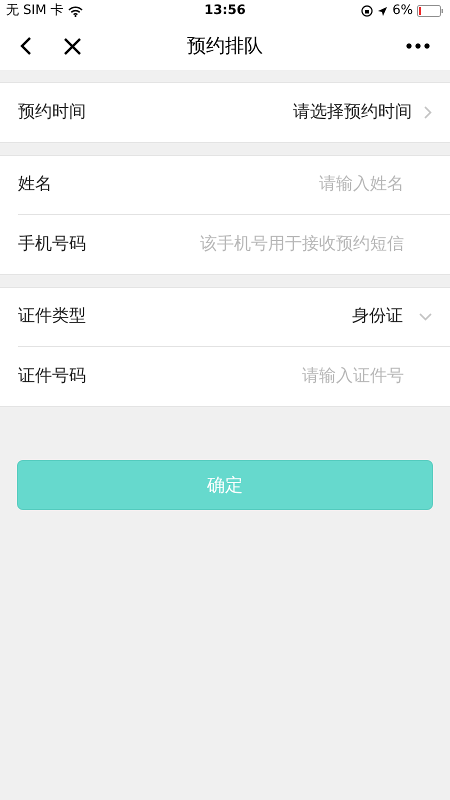 The width and height of the screenshot is (450, 800). Describe the element at coordinates (225, 46) in the screenshot. I see `page-title: 预约排队` at that location.